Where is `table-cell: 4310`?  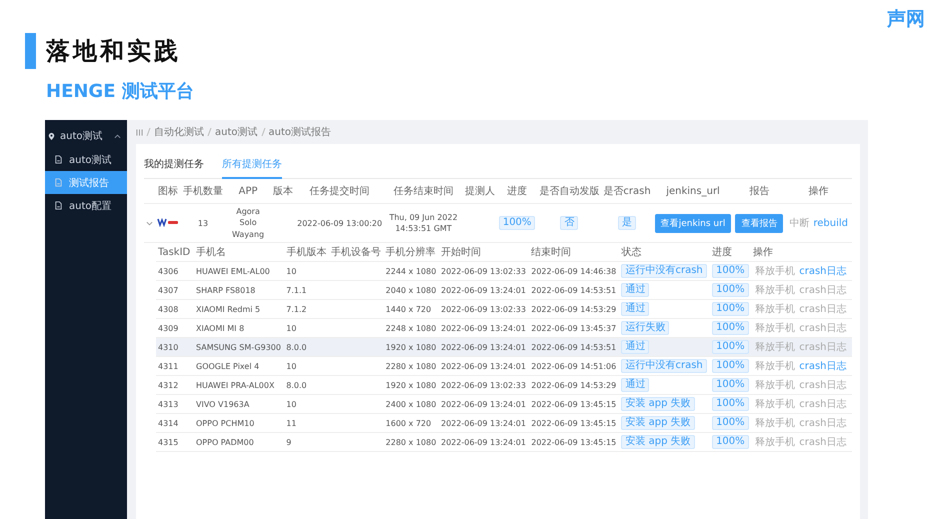 table-cell: 4310 is located at coordinates (168, 347).